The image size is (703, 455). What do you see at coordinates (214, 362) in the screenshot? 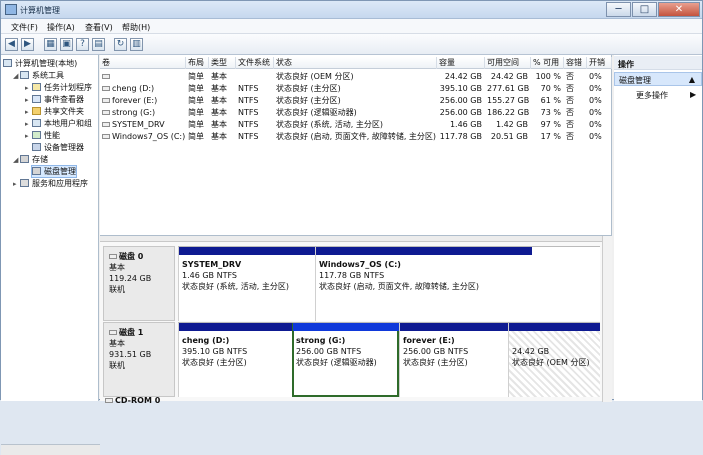
I see `partition-status: 状态良好 (主分区)` at bounding box center [214, 362].